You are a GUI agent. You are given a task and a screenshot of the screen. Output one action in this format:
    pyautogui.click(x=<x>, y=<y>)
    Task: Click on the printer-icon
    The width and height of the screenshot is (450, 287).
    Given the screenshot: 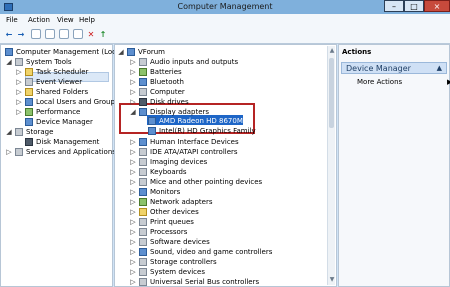 What is the action you would take?
    pyautogui.click(x=143, y=222)
    